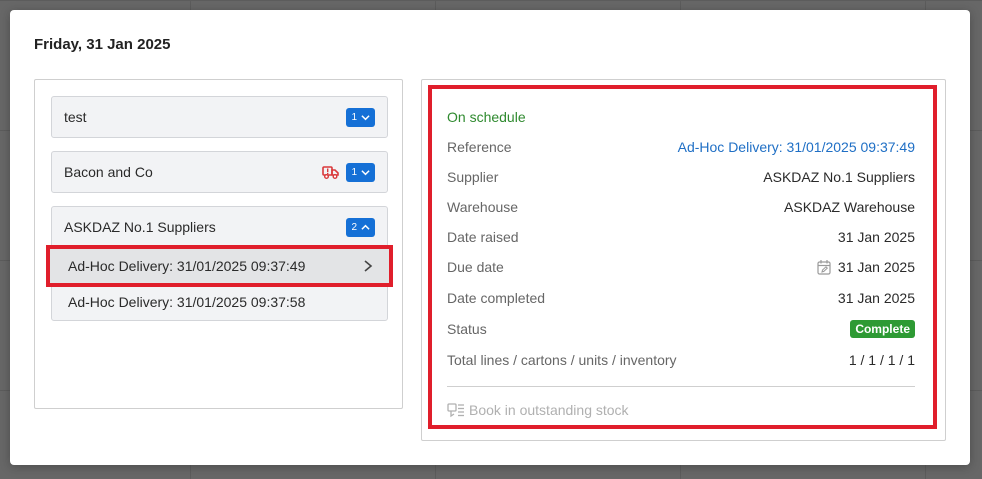 This screenshot has height=479, width=982. What do you see at coordinates (849, 207) in the screenshot?
I see `detail-value: ASKDAZ Warehouse` at bounding box center [849, 207].